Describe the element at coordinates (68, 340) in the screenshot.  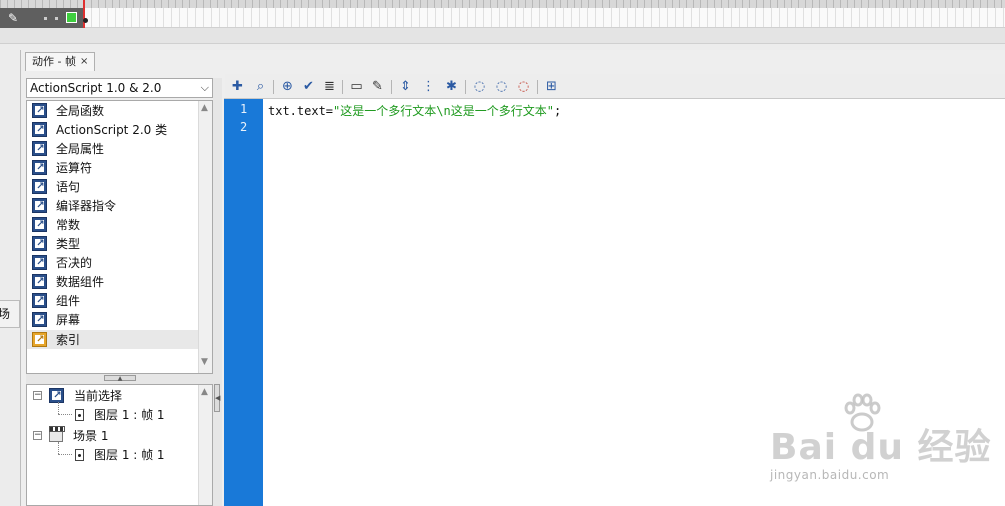
I see `toolbox-item-label: 索引` at that location.